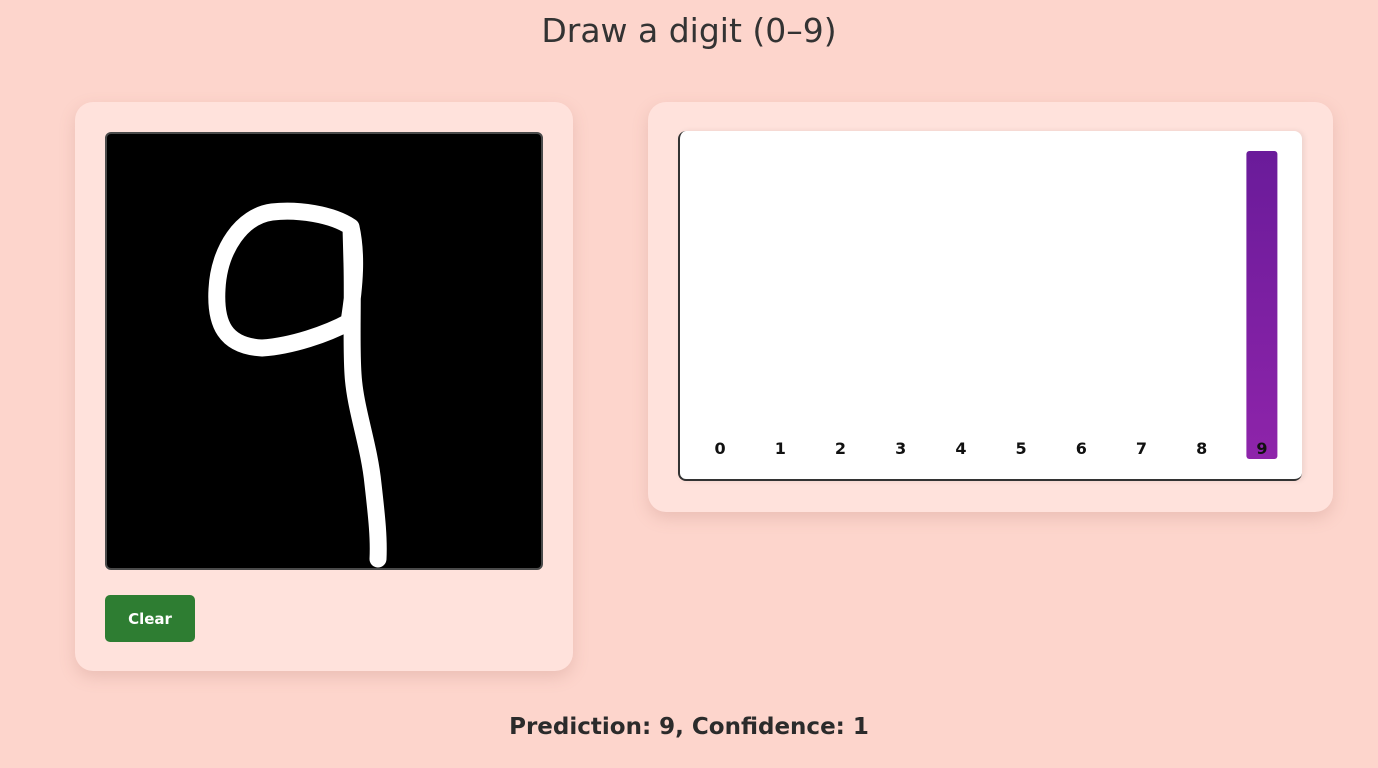 The image size is (1378, 768). Describe the element at coordinates (1261, 448) in the screenshot. I see `tick-label-9: 9` at that location.